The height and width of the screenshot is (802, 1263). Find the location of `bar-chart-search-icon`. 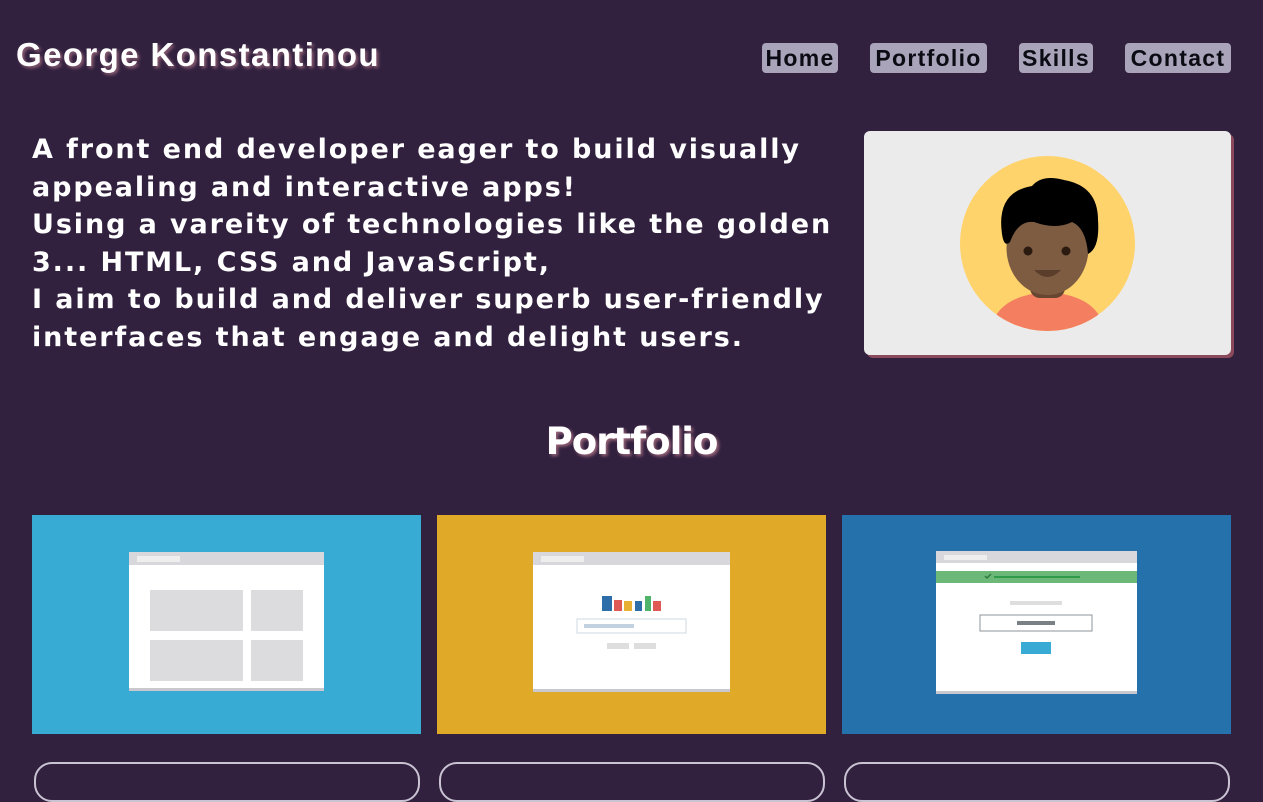

bar-chart-search-icon is located at coordinates (631, 624).